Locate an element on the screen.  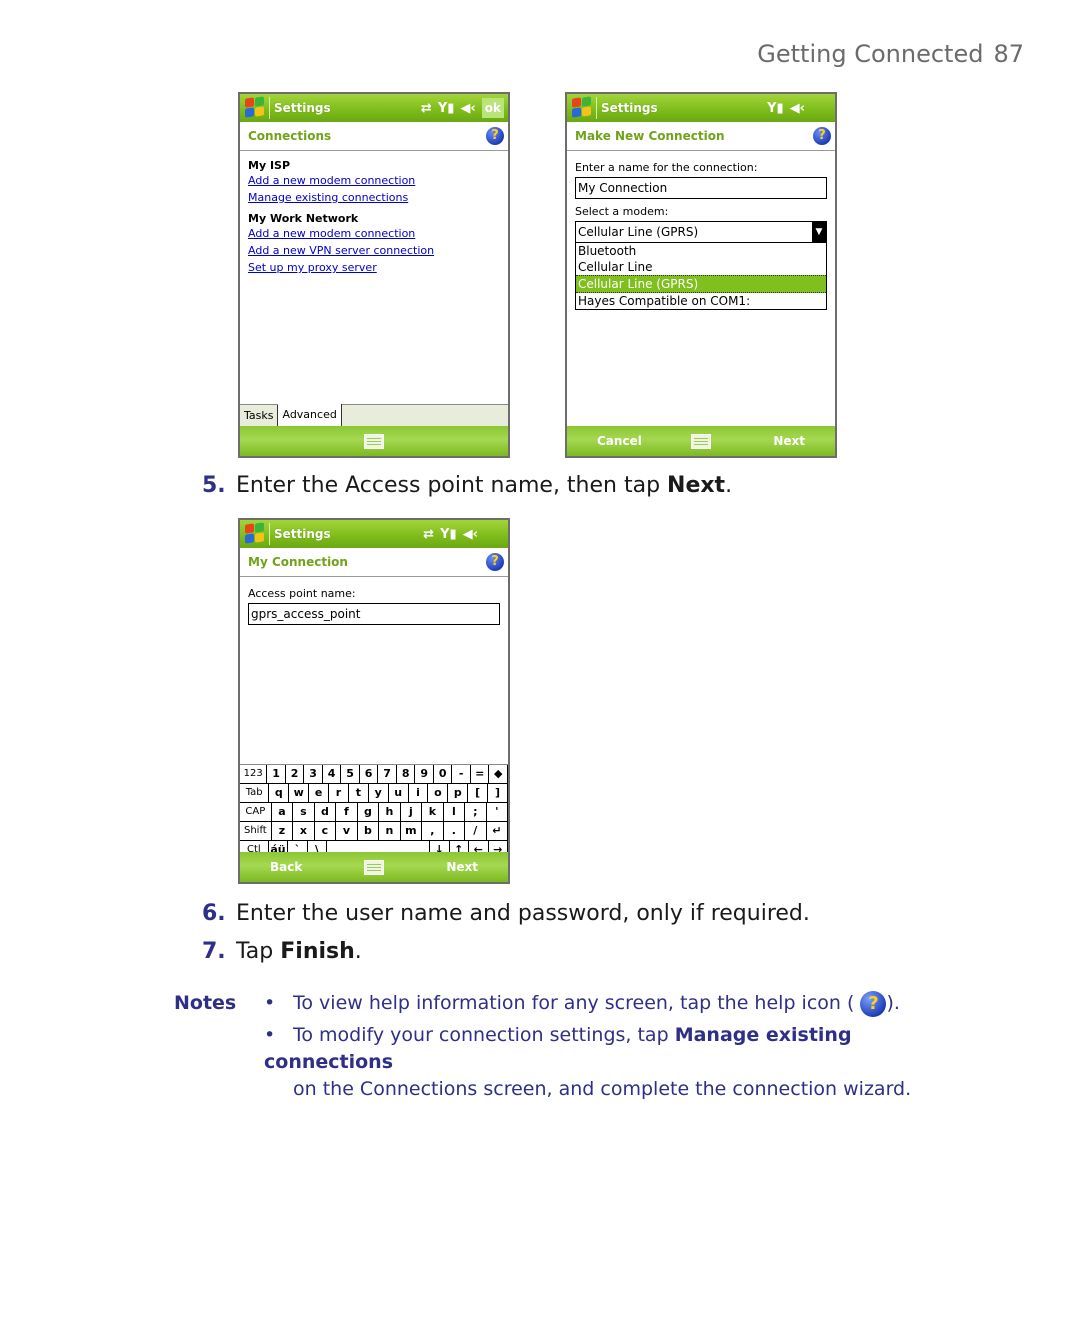
keyboard-key: / is located at coordinates (476, 831).